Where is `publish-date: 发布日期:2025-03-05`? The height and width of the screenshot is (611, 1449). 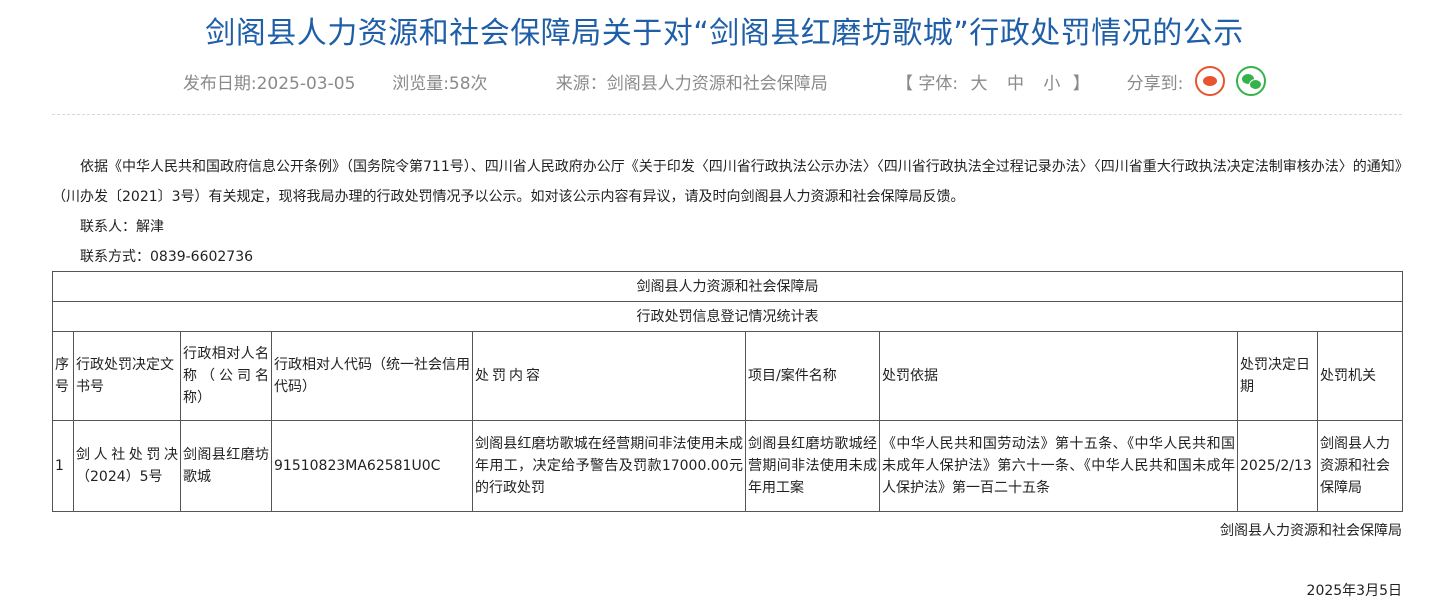
publish-date: 发布日期:2025-03-05 is located at coordinates (269, 83).